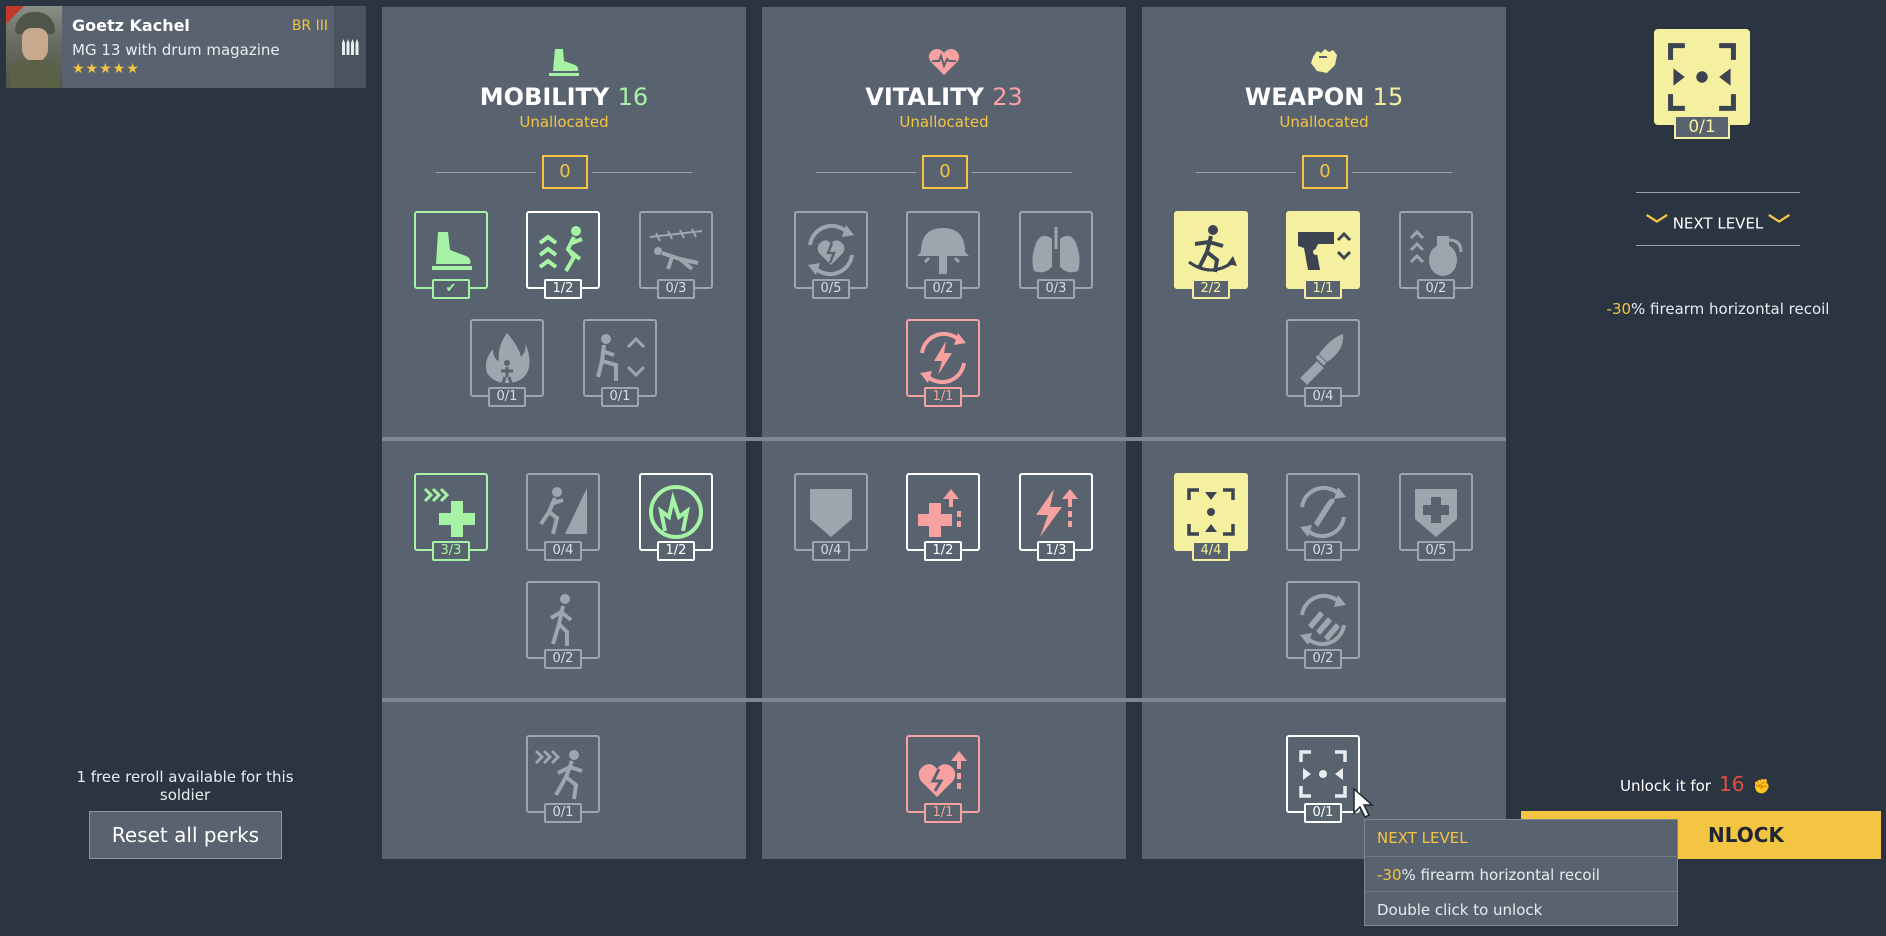 The image size is (1886, 936). Describe the element at coordinates (558, 774) in the screenshot. I see `run-arrows-icon` at that location.